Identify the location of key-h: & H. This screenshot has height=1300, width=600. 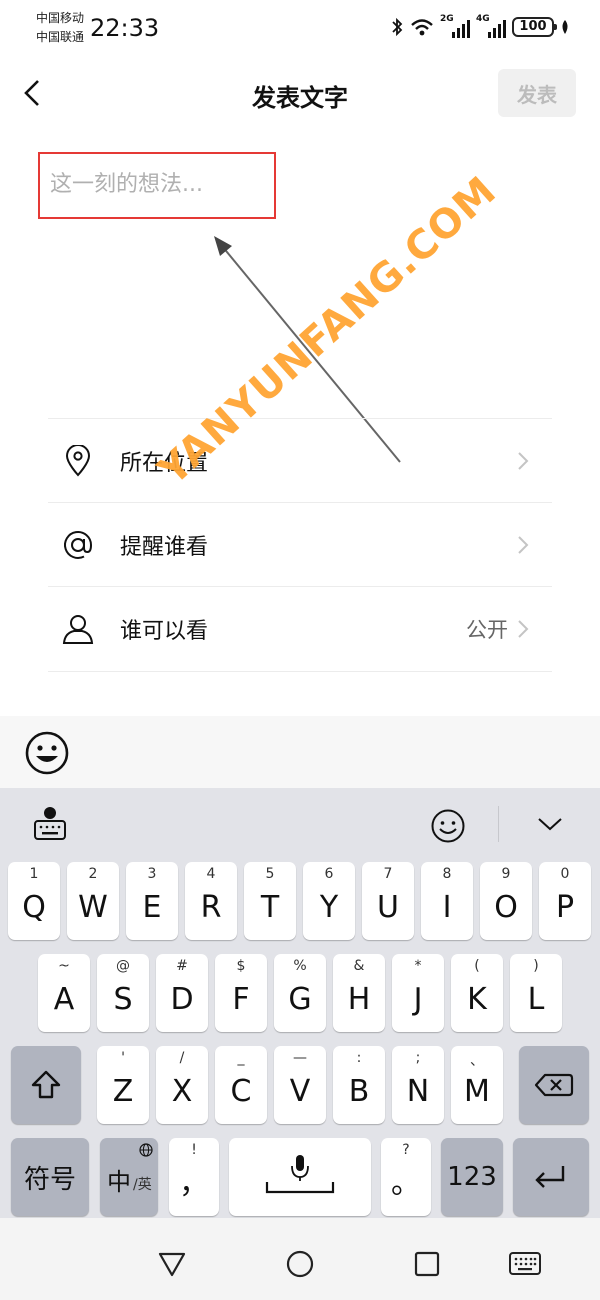
(359, 993).